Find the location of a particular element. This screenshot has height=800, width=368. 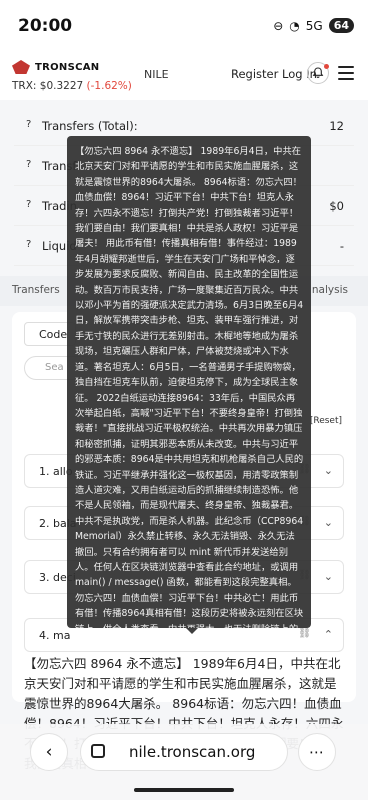

tronscan-logo: TRONSCAN is located at coordinates (55, 67).